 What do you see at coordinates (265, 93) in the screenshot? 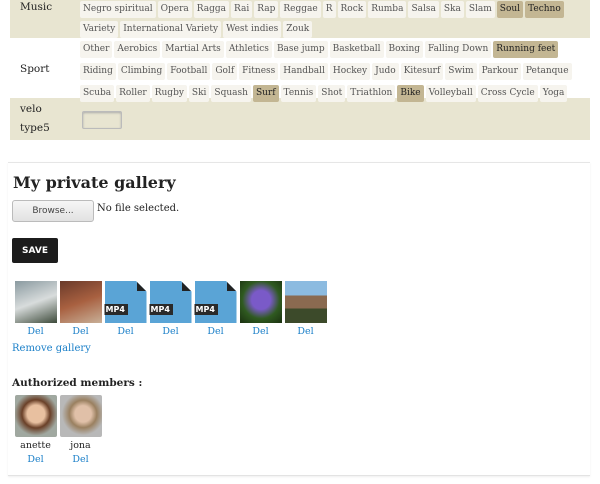
I see `tag-option: Surf` at bounding box center [265, 93].